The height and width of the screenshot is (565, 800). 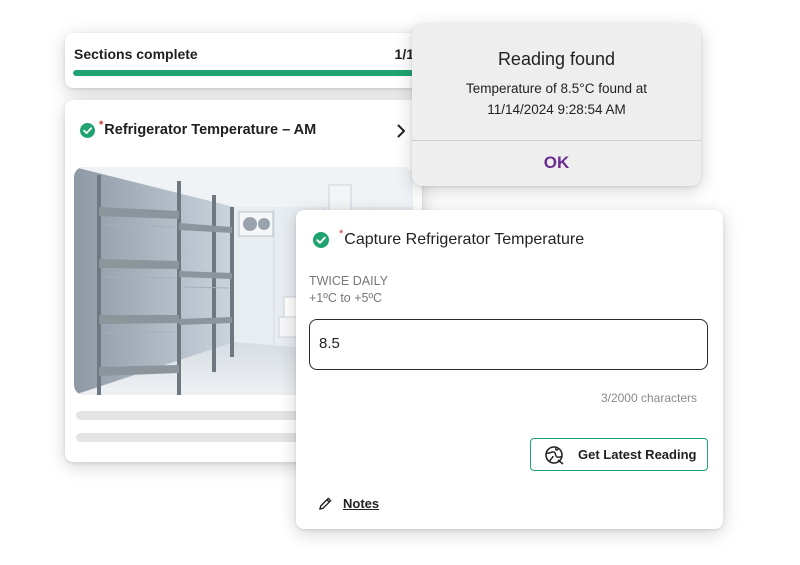 What do you see at coordinates (556, 59) in the screenshot?
I see `dialog-title: Reading found` at bounding box center [556, 59].